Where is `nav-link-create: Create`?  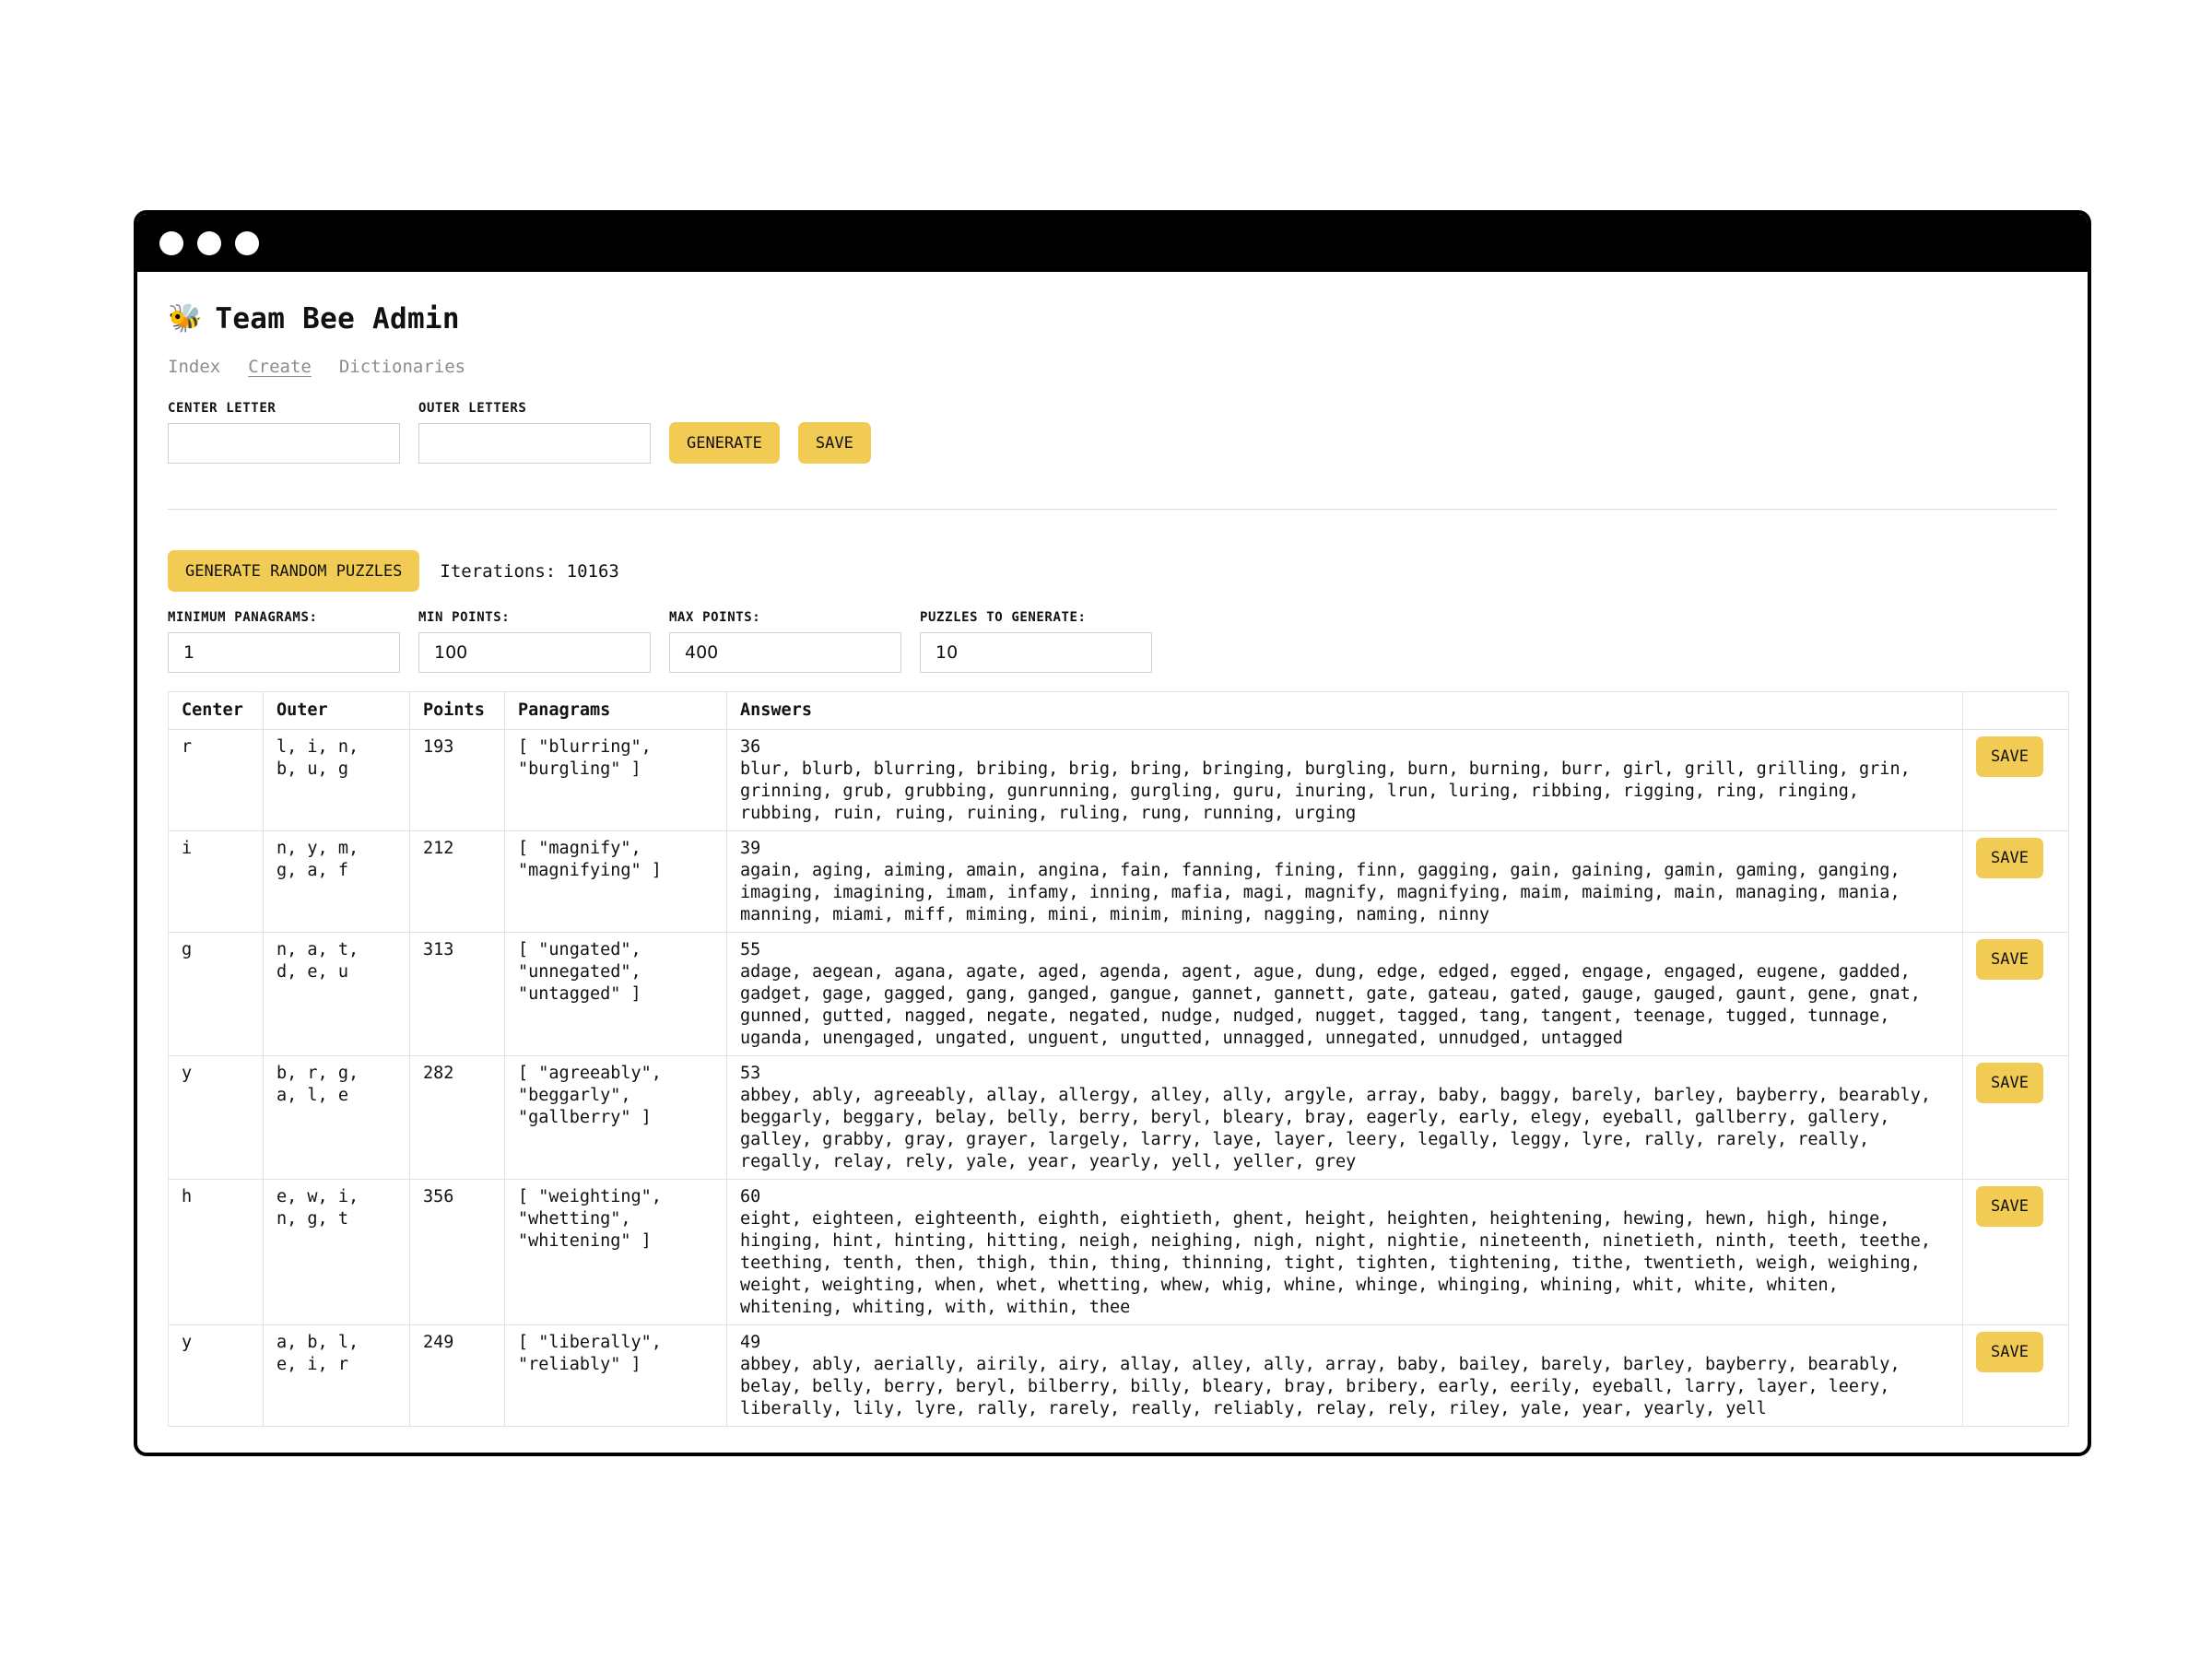
nav-link-create: Create is located at coordinates (280, 367).